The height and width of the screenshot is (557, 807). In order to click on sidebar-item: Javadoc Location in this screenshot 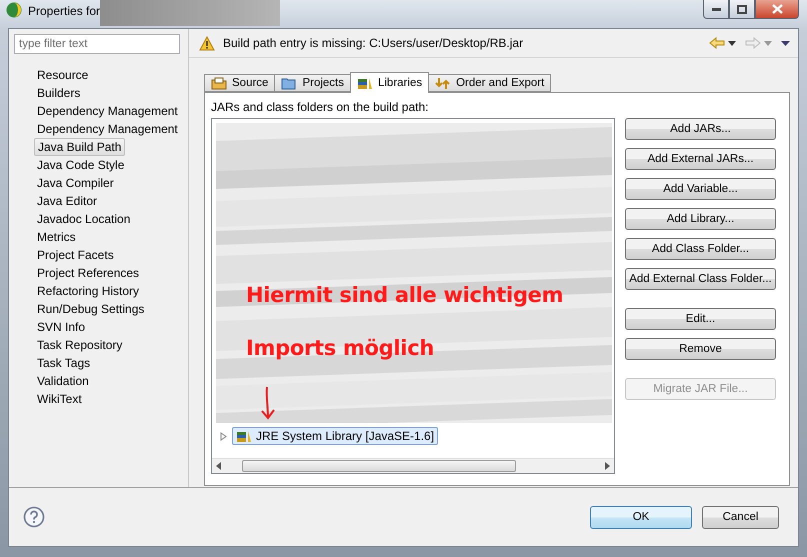, I will do `click(84, 219)`.